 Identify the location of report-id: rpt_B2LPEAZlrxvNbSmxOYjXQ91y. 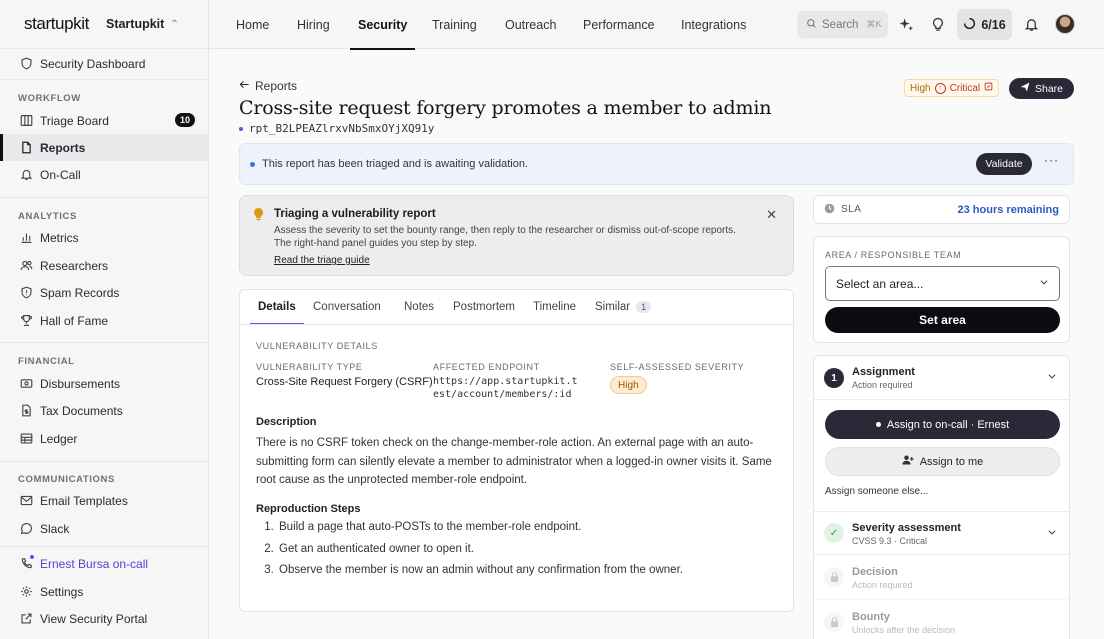
(336, 128).